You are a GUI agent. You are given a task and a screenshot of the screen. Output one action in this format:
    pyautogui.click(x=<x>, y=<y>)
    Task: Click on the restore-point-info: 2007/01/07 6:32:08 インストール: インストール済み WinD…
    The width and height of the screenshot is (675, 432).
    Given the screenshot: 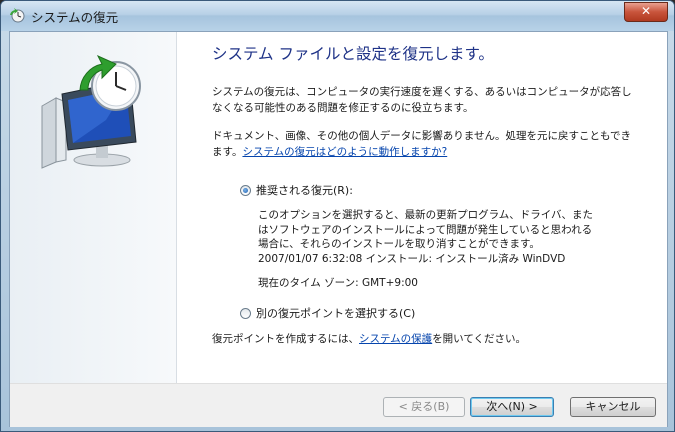 What is the action you would take?
    pyautogui.click(x=412, y=259)
    